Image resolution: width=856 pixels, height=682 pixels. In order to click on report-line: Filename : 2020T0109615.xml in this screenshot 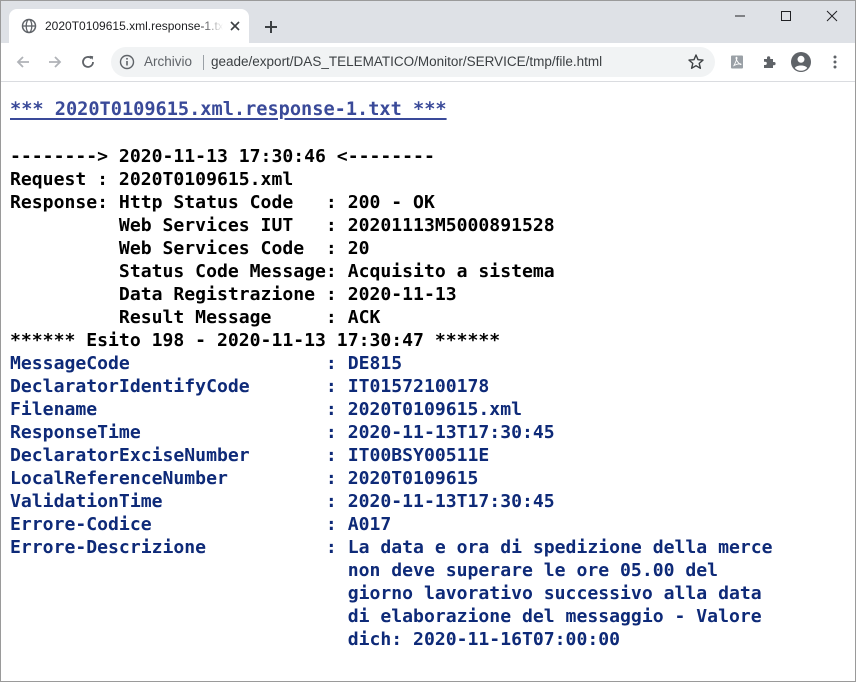, I will do `click(266, 409)`.